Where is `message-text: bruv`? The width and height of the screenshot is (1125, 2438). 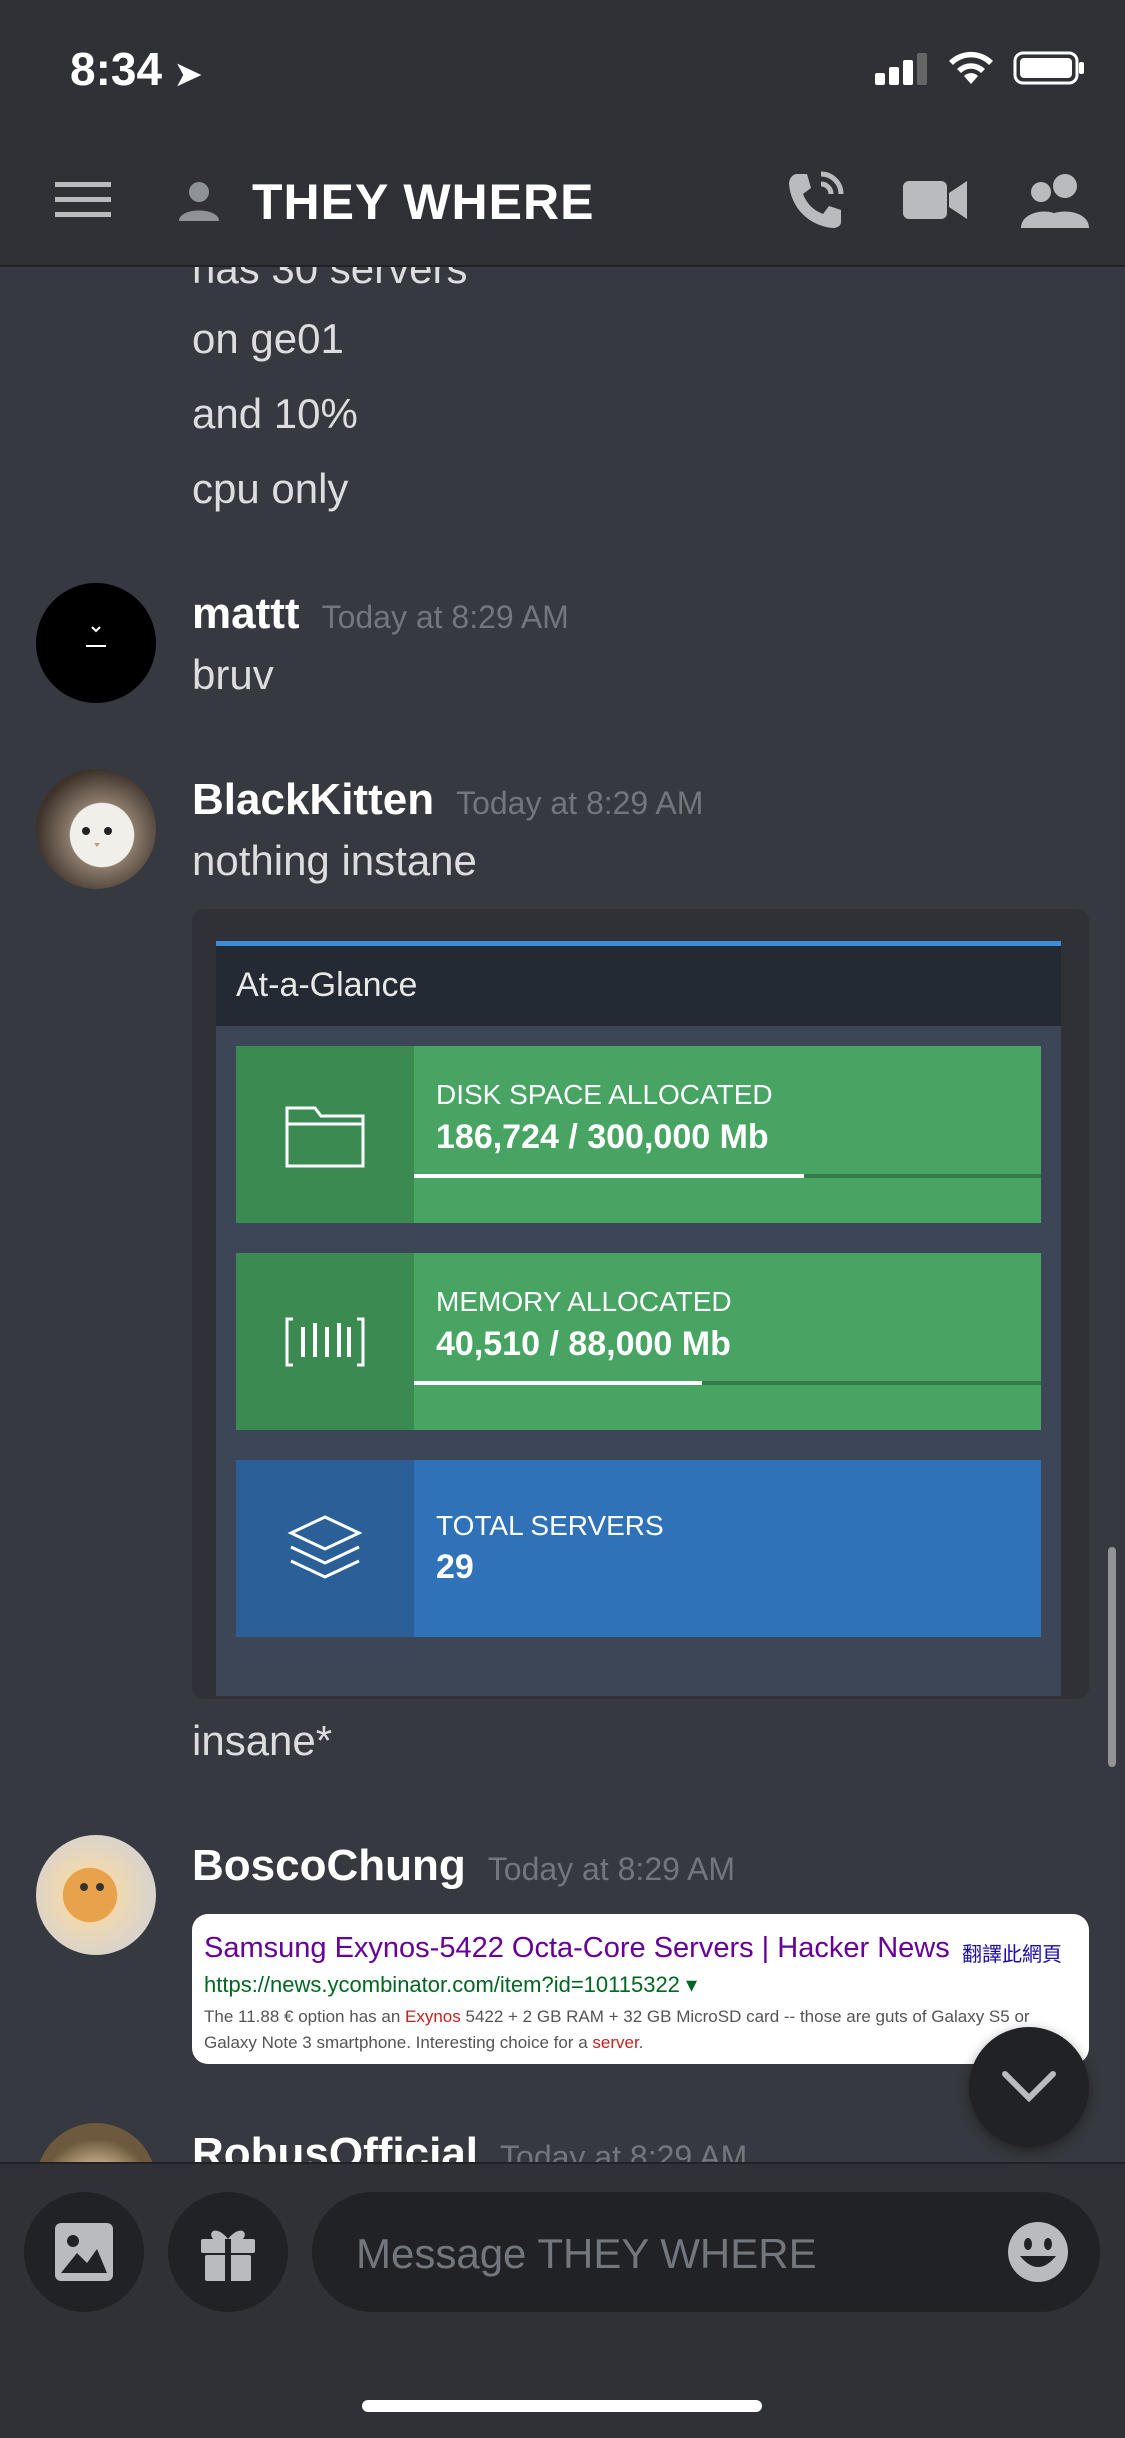
message-text: bruv is located at coordinates (233, 674).